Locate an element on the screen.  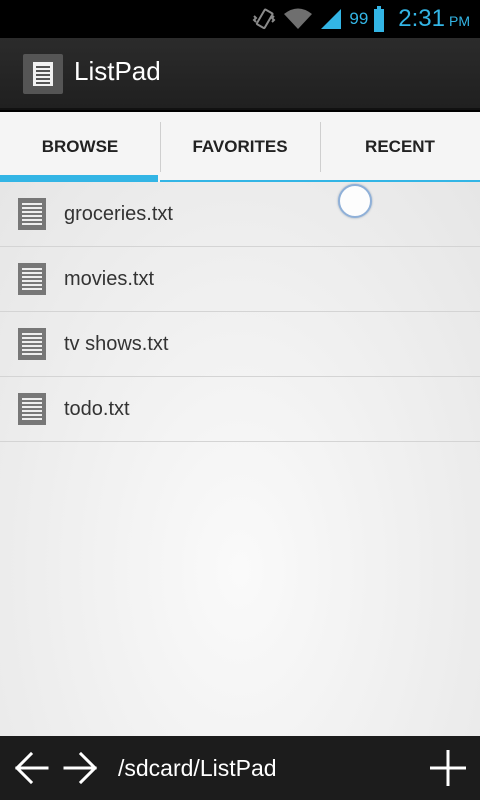
tab-indicator is located at coordinates (79, 178).